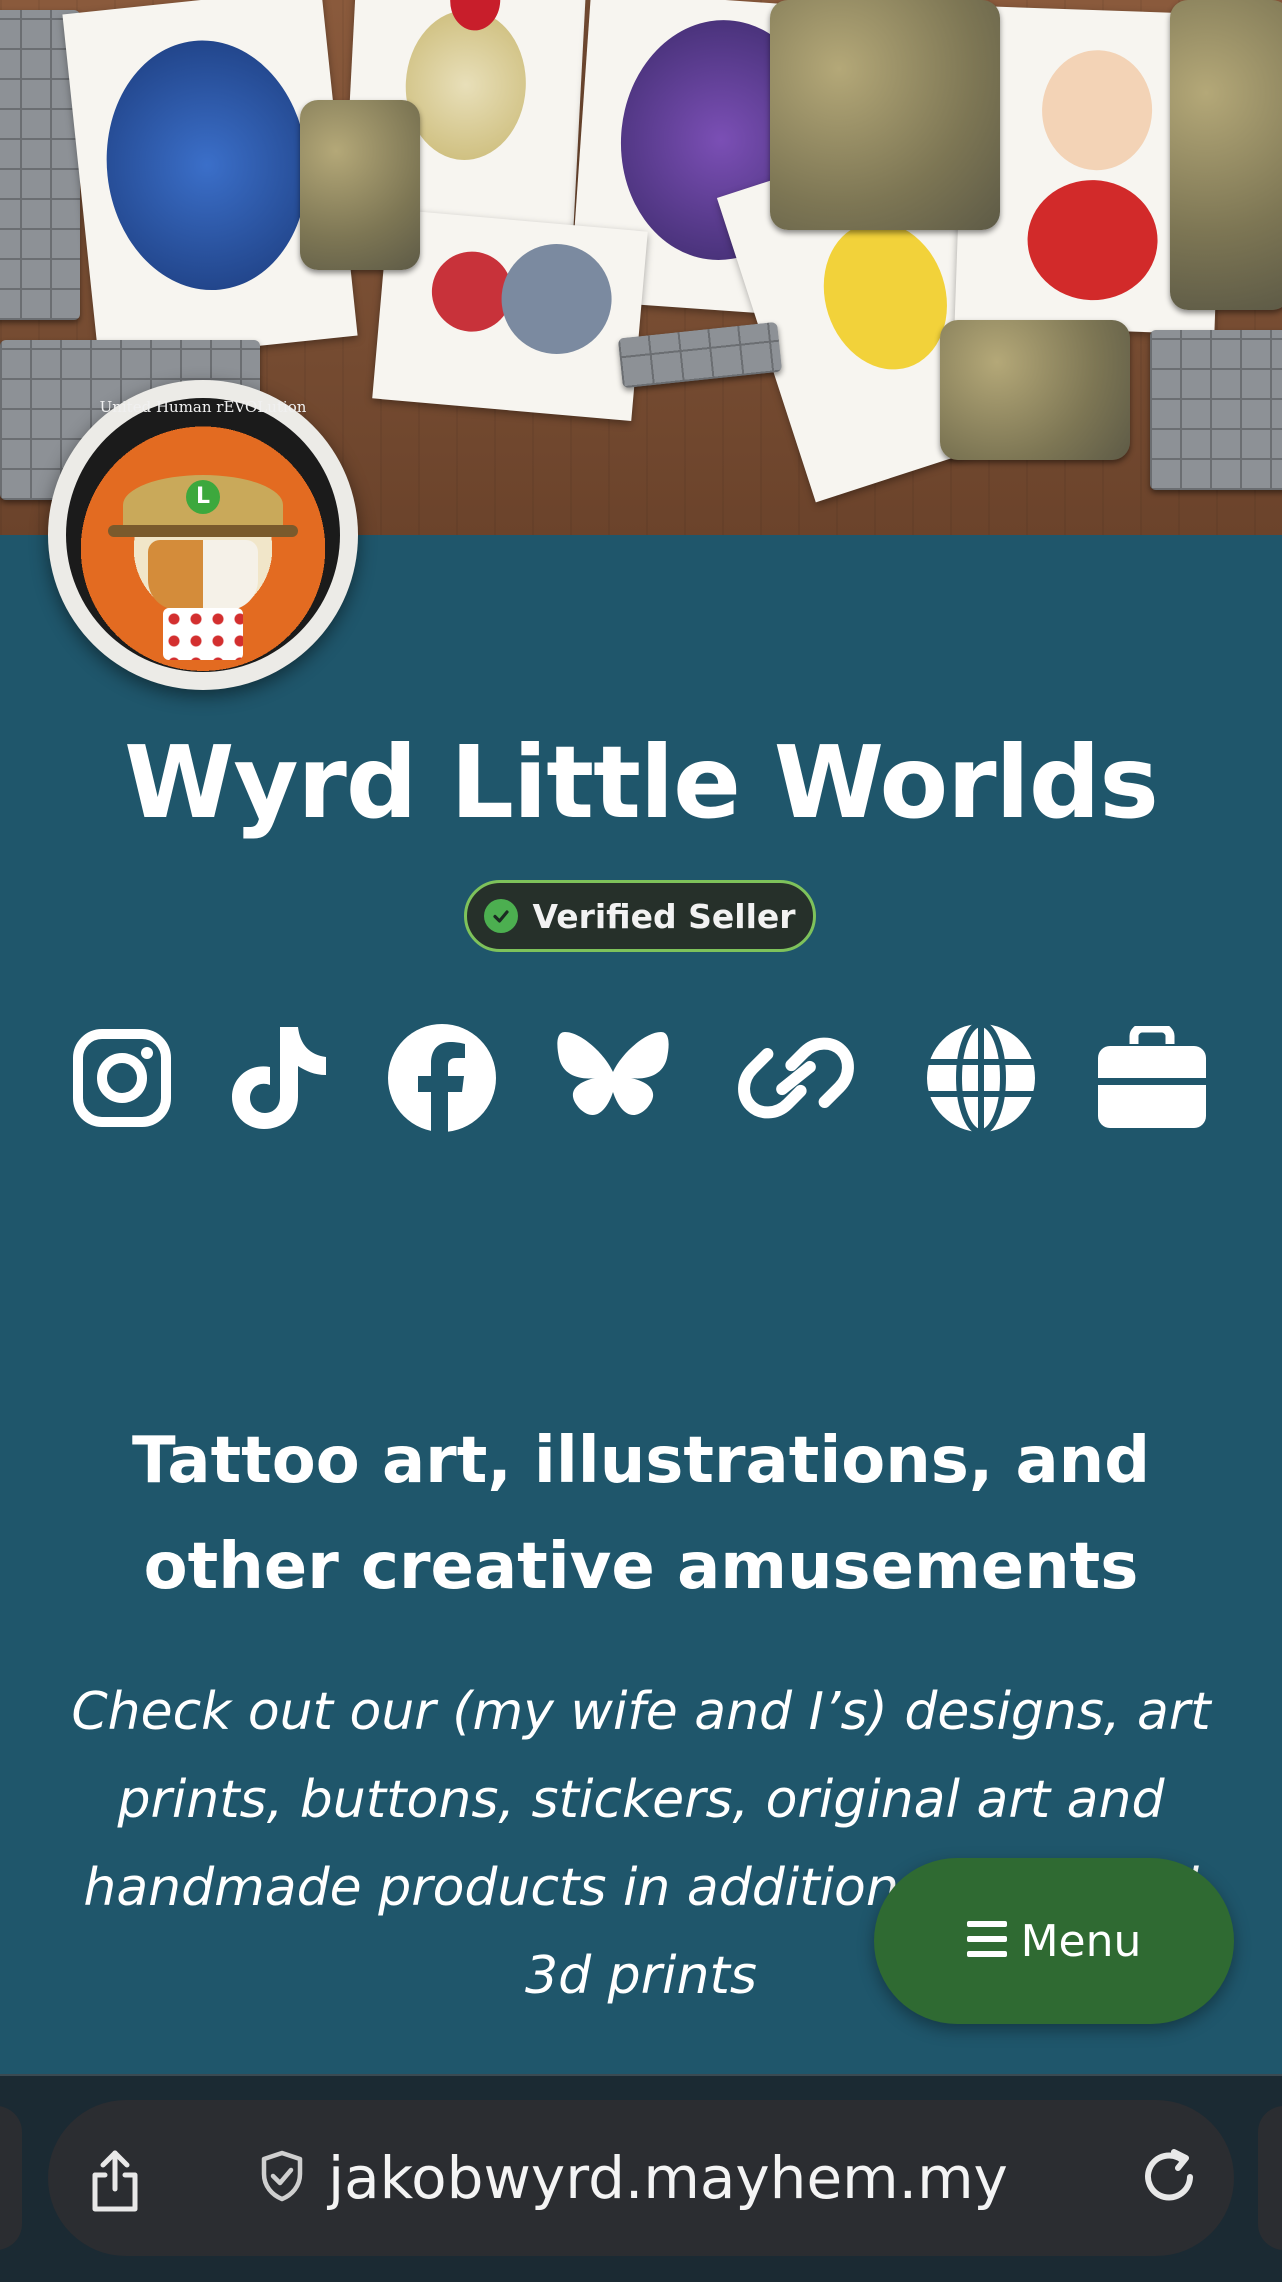 The width and height of the screenshot is (1282, 2282). I want to click on facebook-icon, so click(442, 1078).